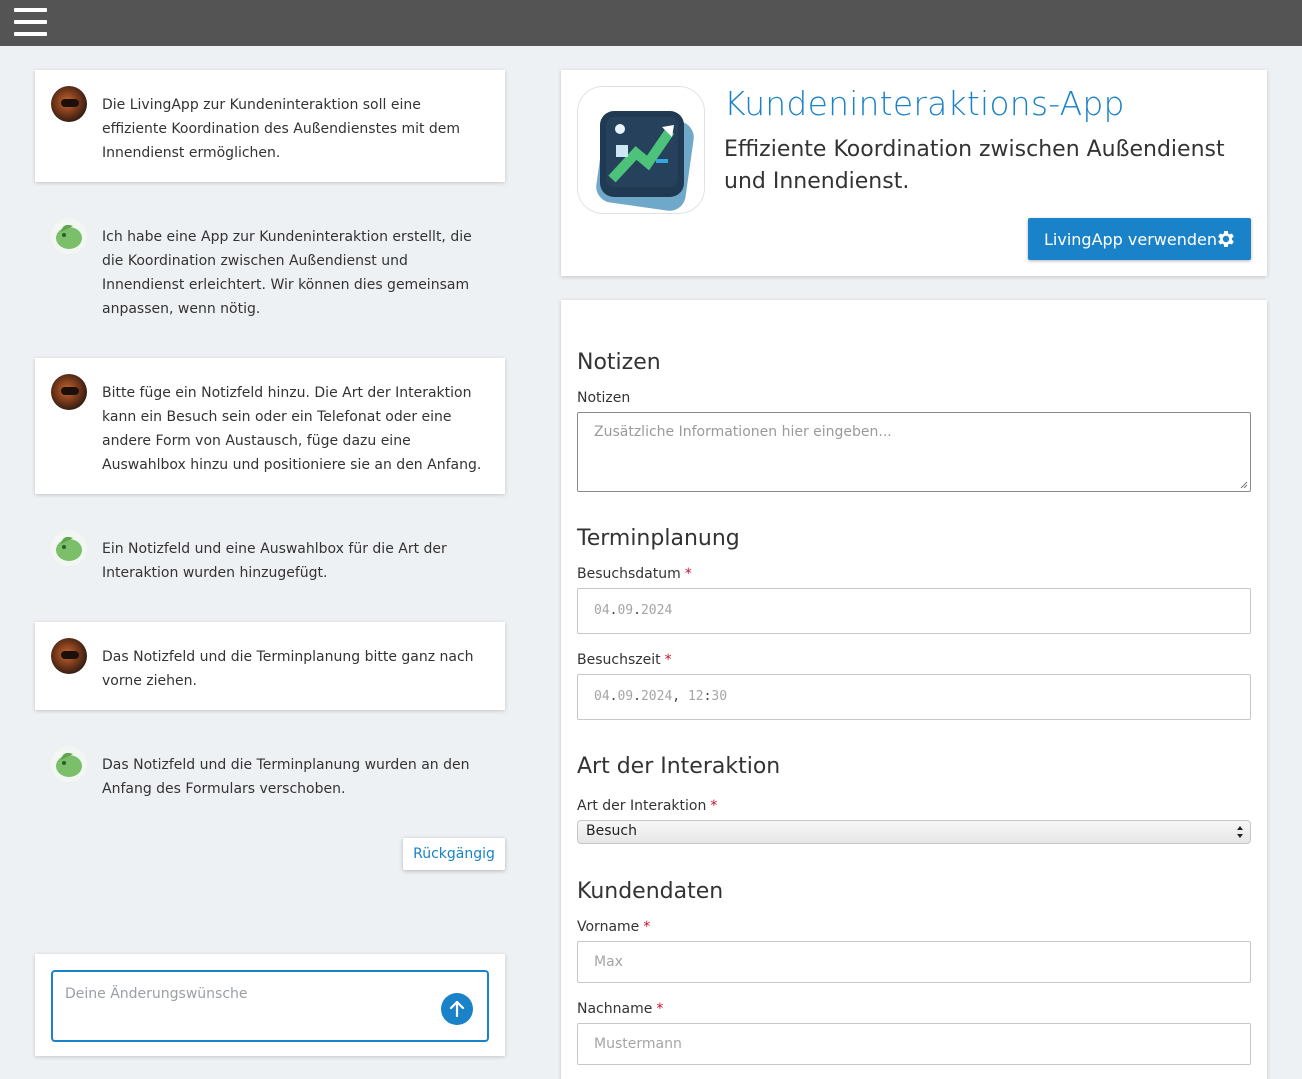  What do you see at coordinates (661, 696) in the screenshot?
I see `datetime-placeholder: 04.09.2024, 12:30` at bounding box center [661, 696].